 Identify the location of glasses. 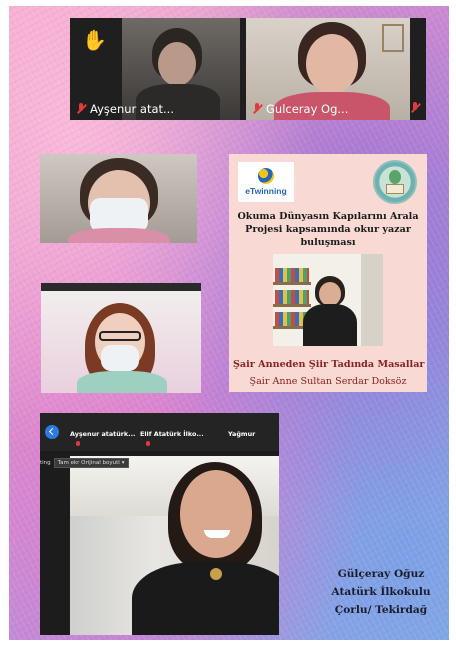
(120, 336).